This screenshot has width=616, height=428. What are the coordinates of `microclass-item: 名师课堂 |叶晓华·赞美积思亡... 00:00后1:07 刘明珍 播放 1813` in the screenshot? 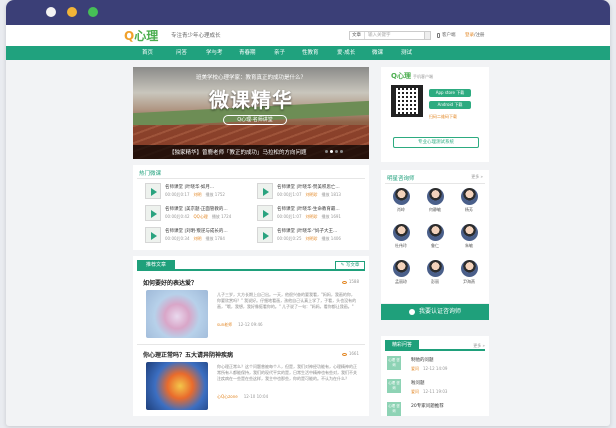 It's located at (312, 192).